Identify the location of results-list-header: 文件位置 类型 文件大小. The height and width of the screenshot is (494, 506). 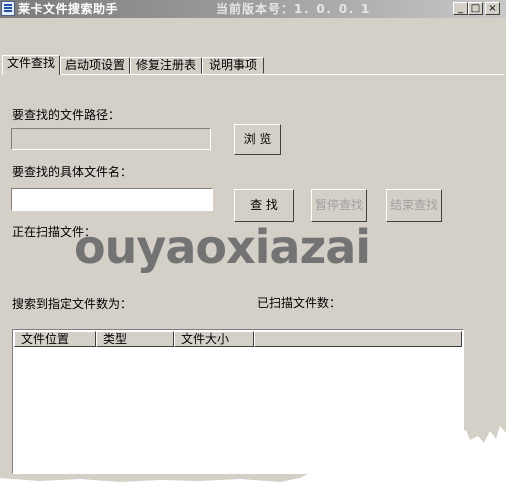
(238, 339).